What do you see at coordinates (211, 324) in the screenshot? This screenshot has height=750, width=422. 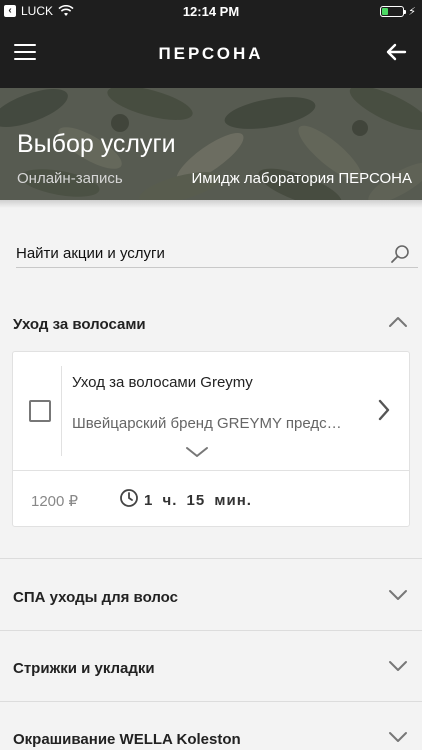 I see `category-hair-care: Уход за волосами` at bounding box center [211, 324].